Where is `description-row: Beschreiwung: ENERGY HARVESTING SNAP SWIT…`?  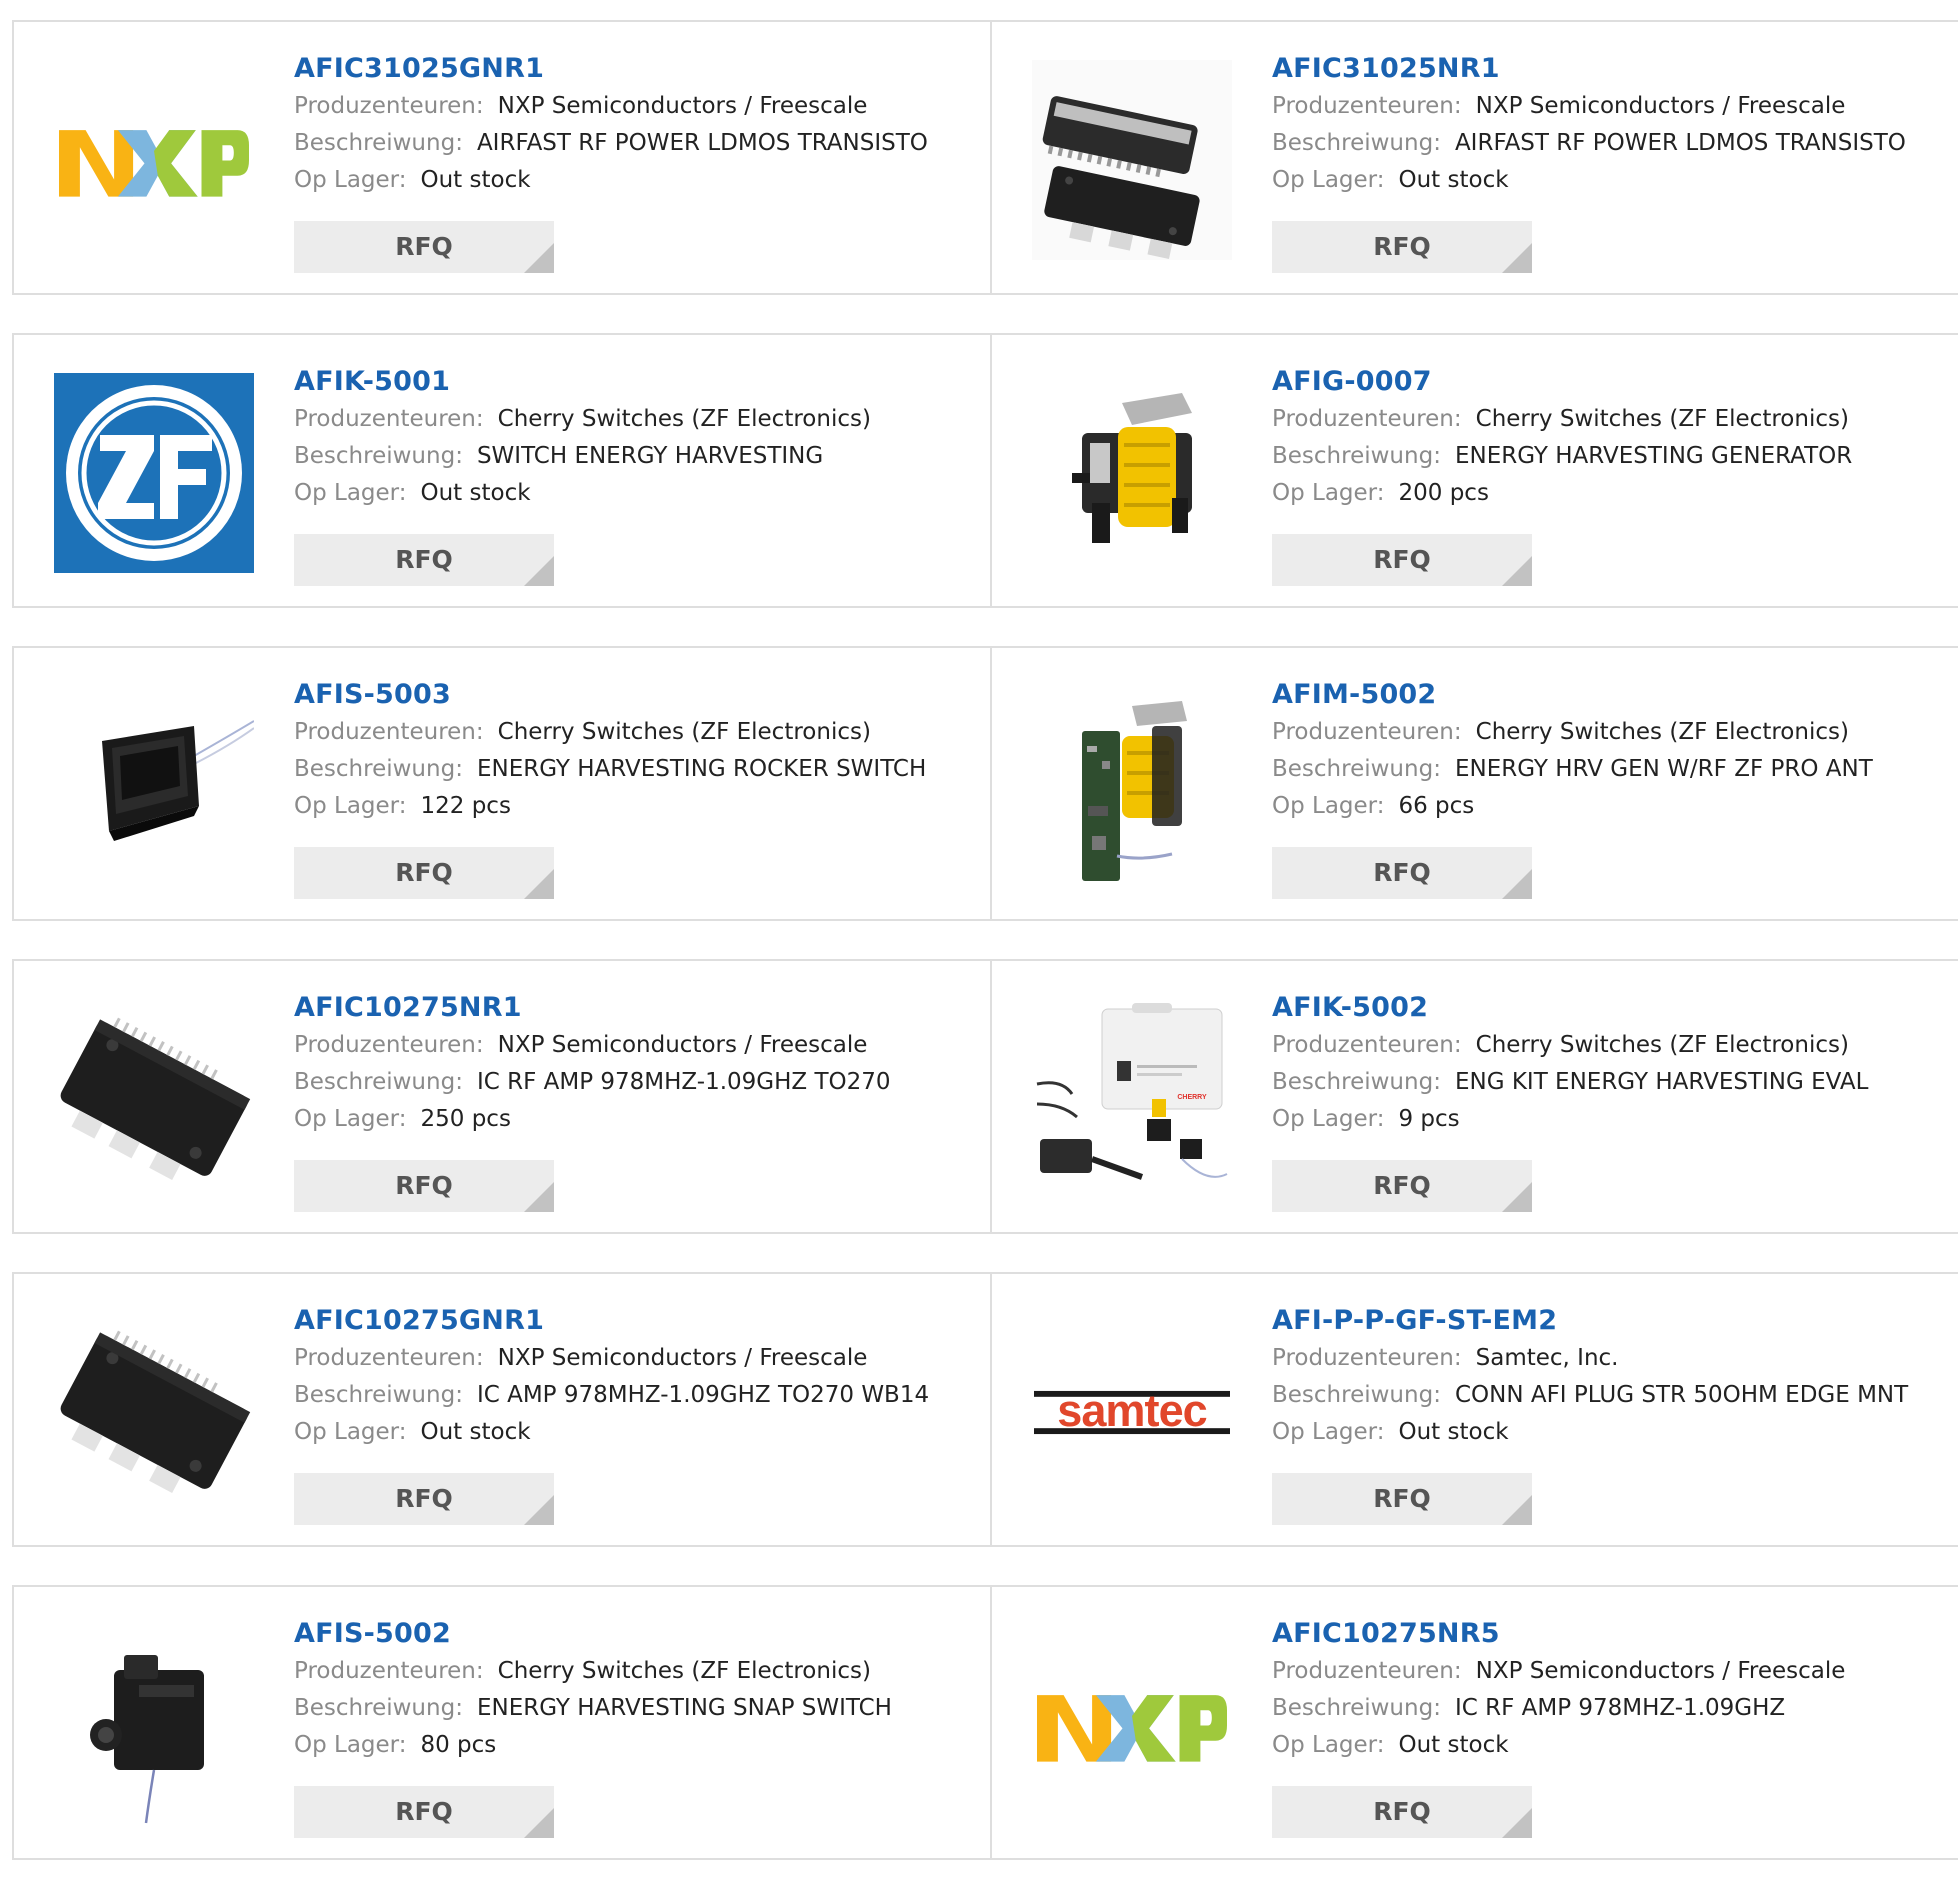 description-row: Beschreiwung: ENERGY HARVESTING SNAP SWIT… is located at coordinates (637, 1708).